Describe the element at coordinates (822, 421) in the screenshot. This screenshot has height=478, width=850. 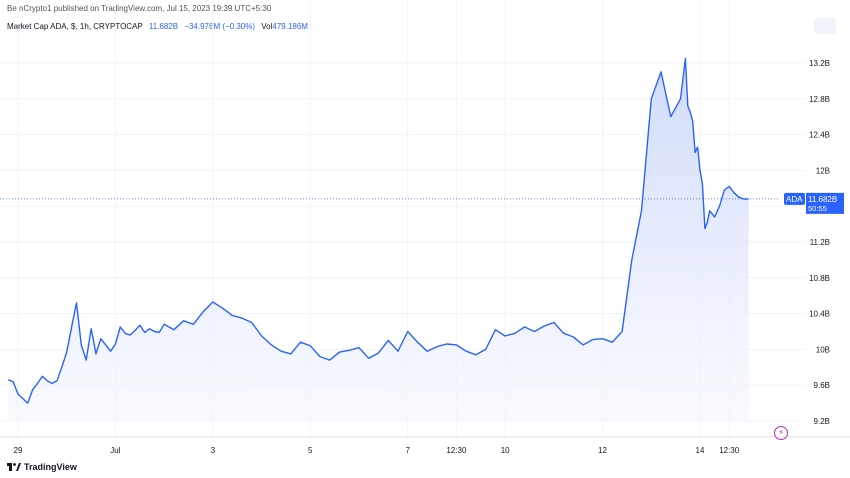
I see `y-tick-label: 9.2B` at that location.